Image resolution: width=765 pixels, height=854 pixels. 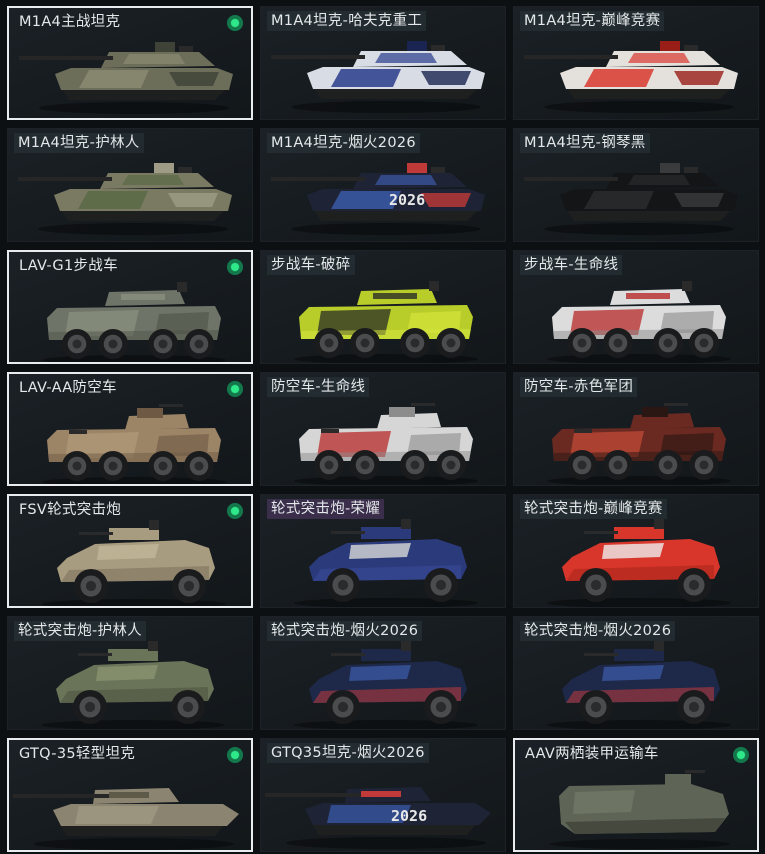 I want to click on skin-card: 轮式突击炮-荣耀, so click(x=383, y=551).